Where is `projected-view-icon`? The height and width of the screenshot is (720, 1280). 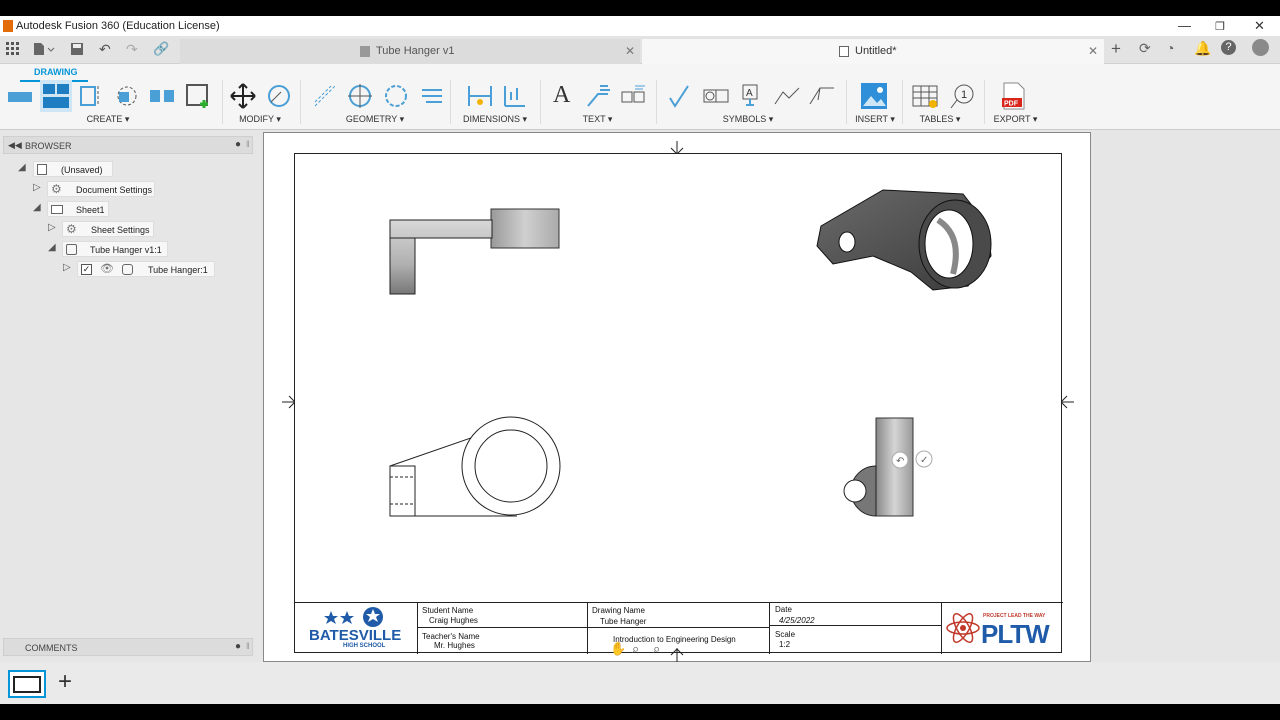 projected-view-icon is located at coordinates (56, 96).